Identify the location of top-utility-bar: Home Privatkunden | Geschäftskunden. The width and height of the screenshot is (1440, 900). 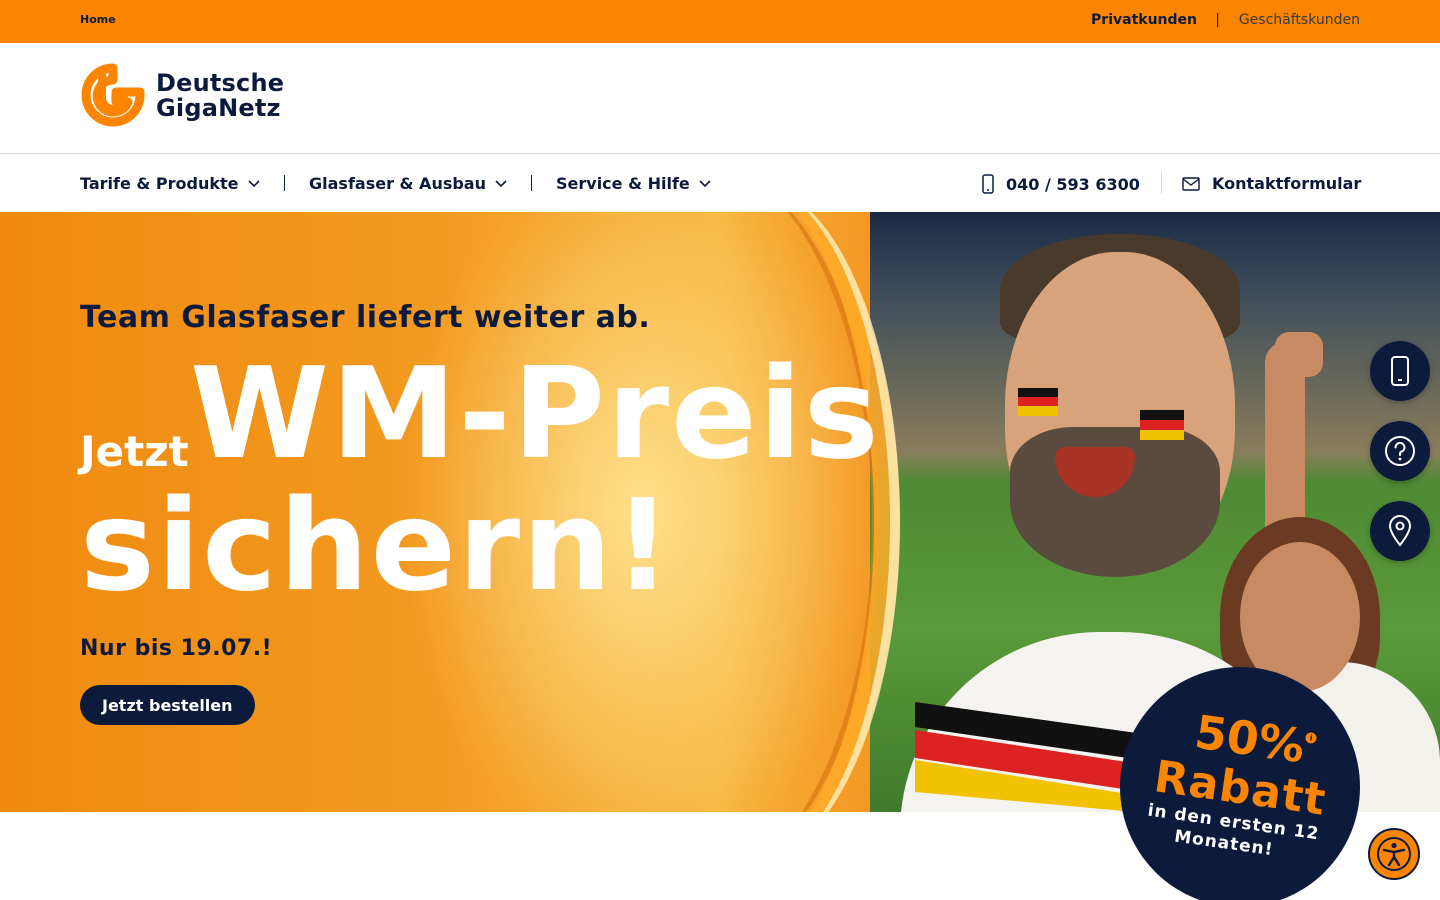
(720, 21).